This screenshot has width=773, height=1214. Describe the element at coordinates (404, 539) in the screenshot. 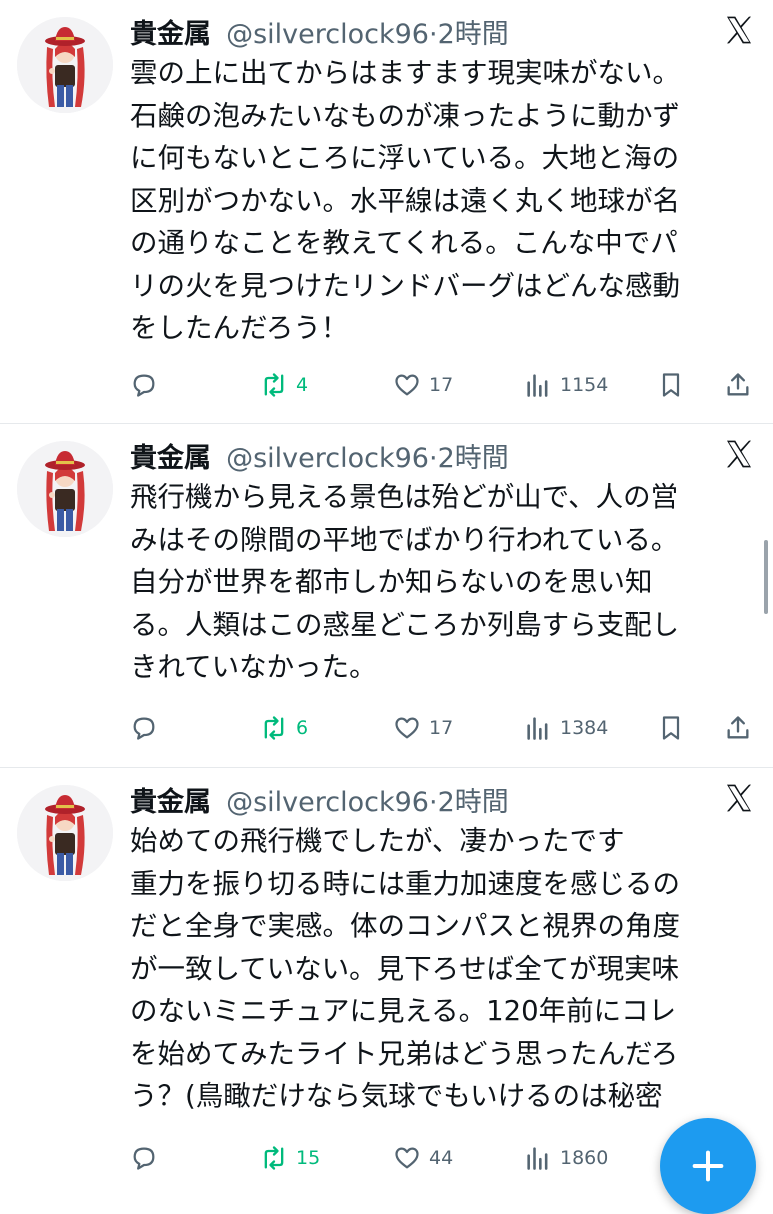

I see `tweet-text-line: みはその隙間の平地でばかり行われている。` at that location.